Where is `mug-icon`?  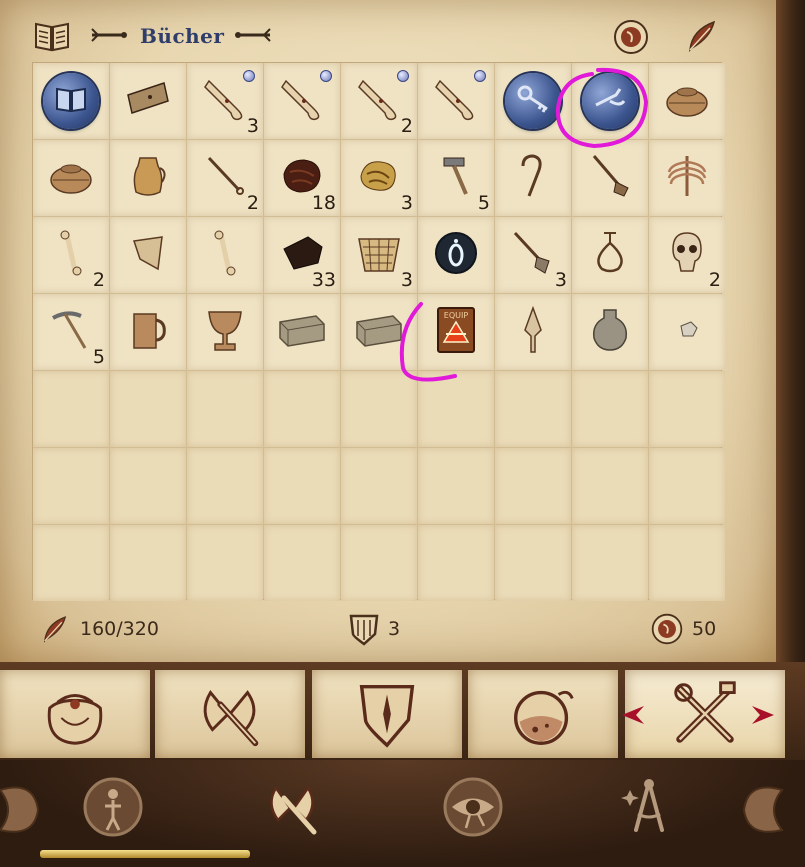 mug-icon is located at coordinates (148, 330).